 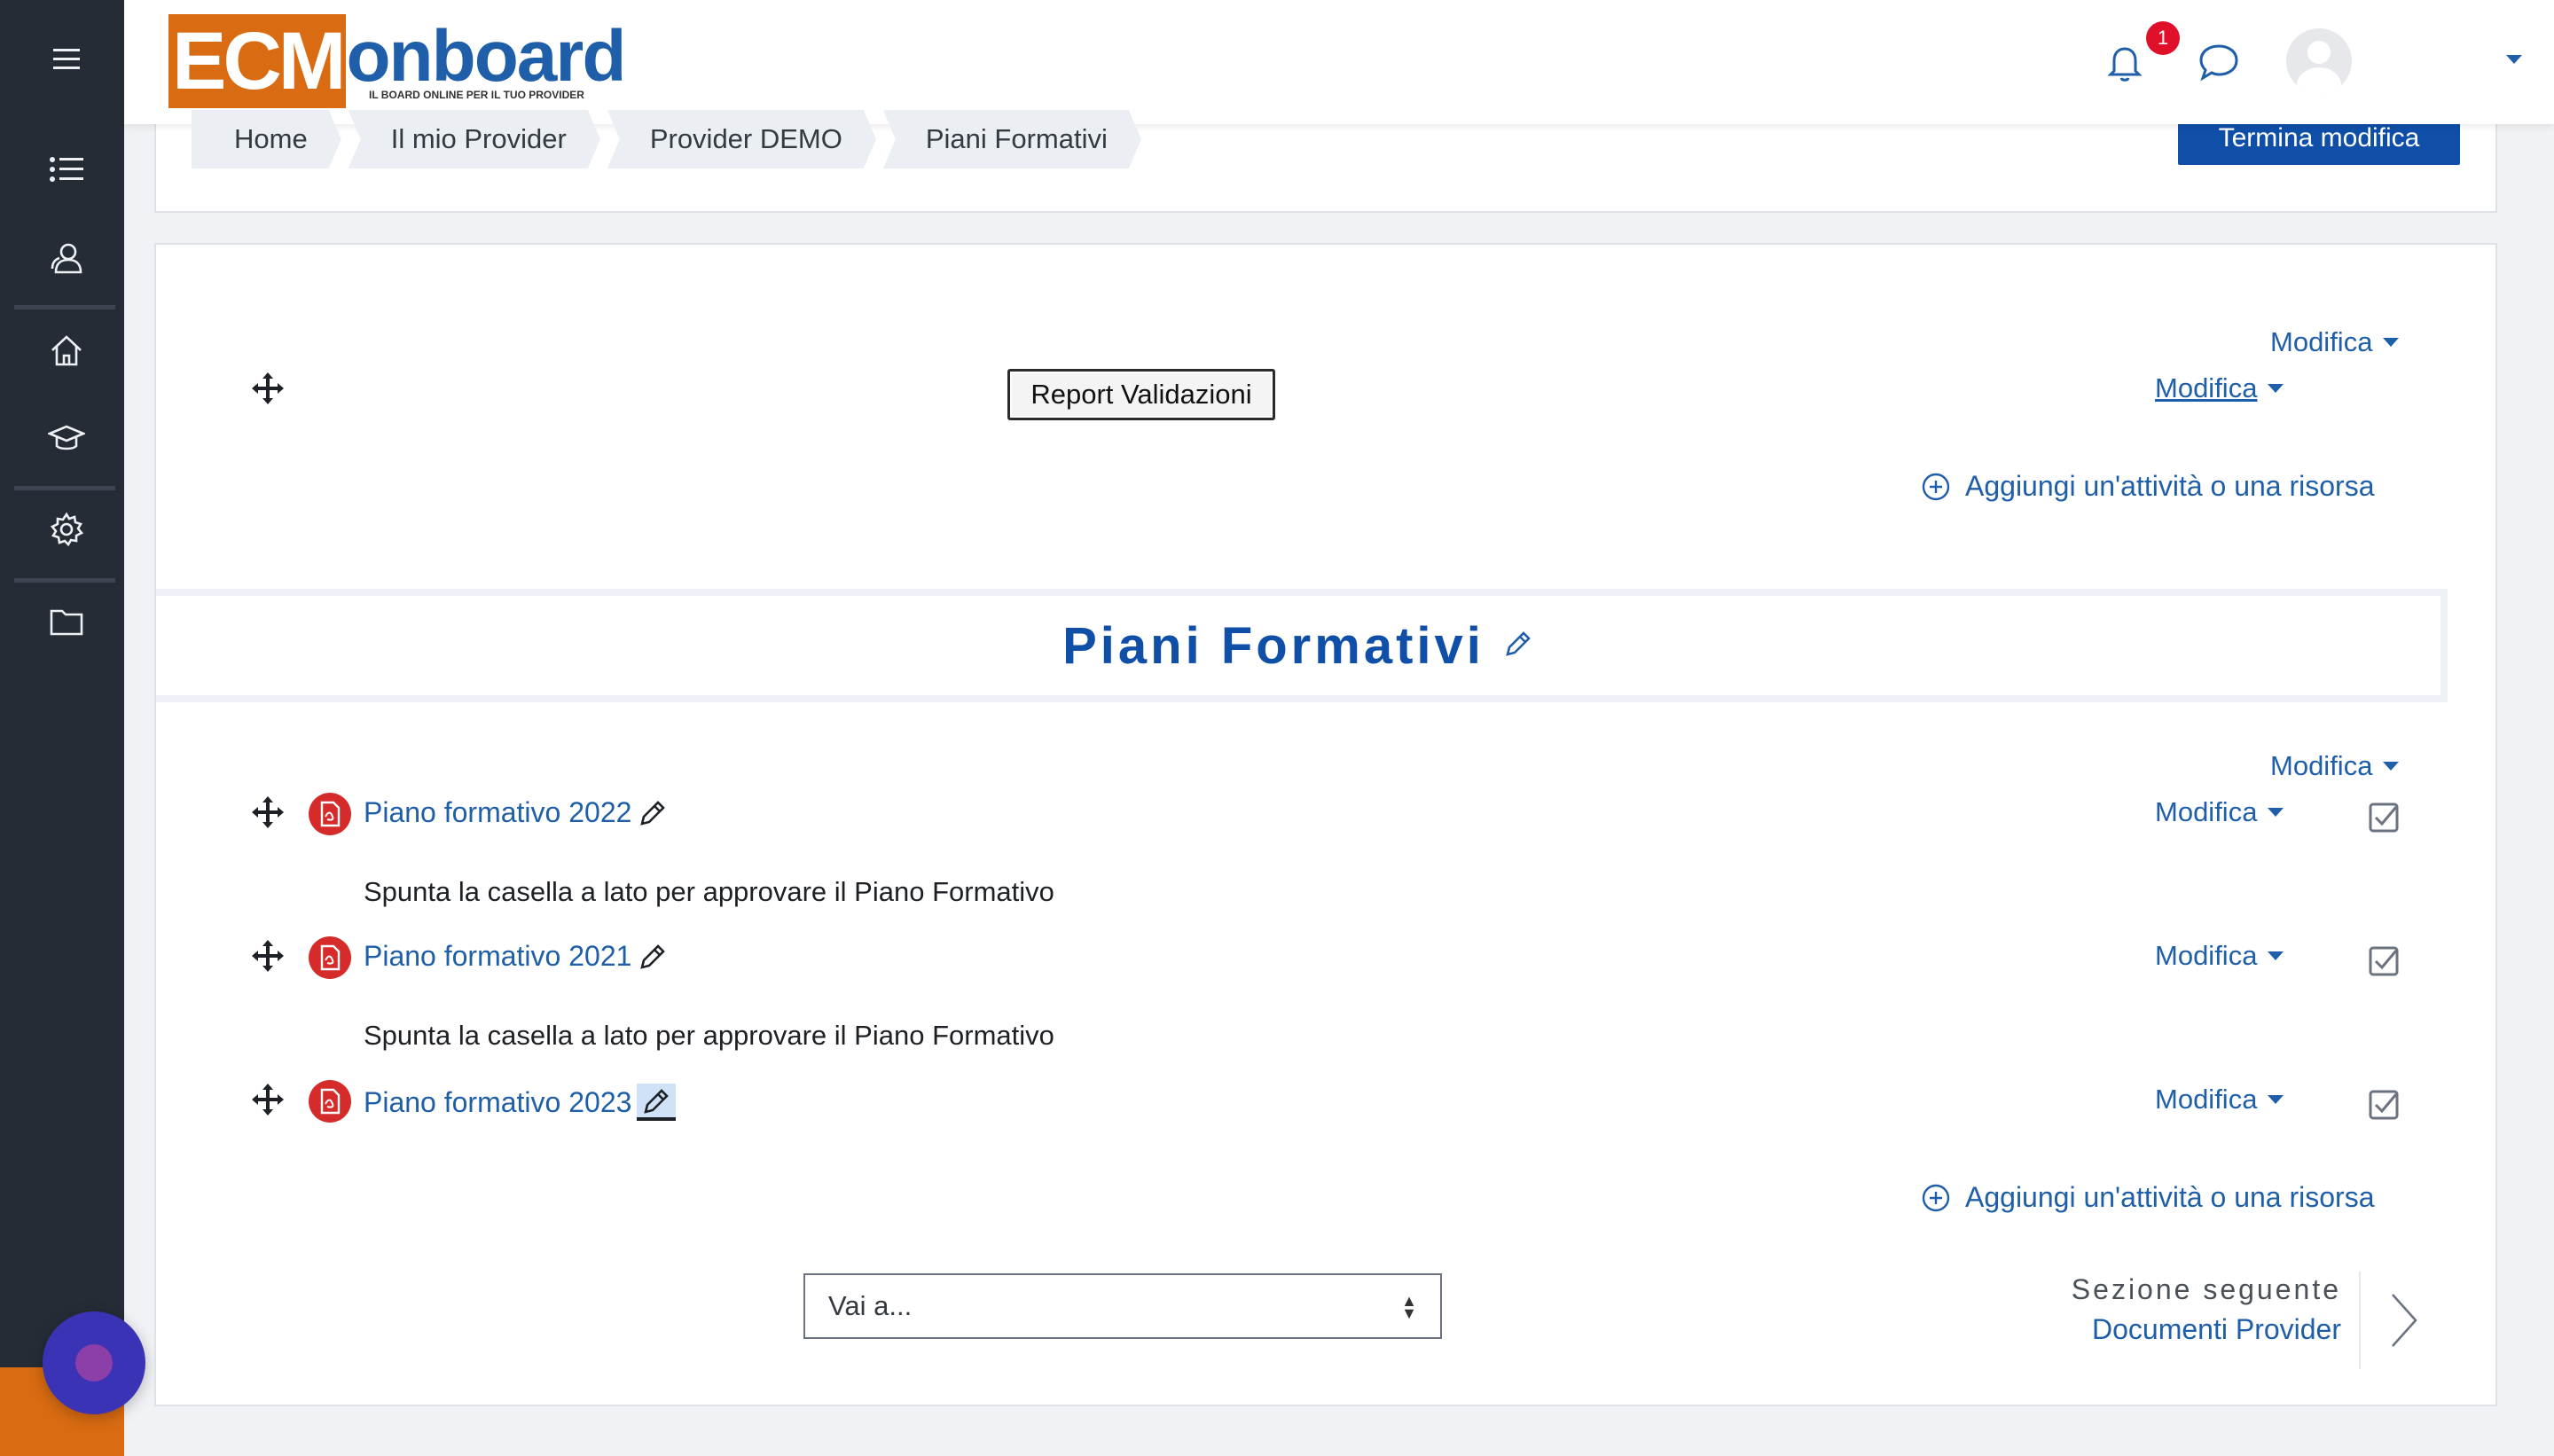 I want to click on menu-icon, so click(x=66, y=59).